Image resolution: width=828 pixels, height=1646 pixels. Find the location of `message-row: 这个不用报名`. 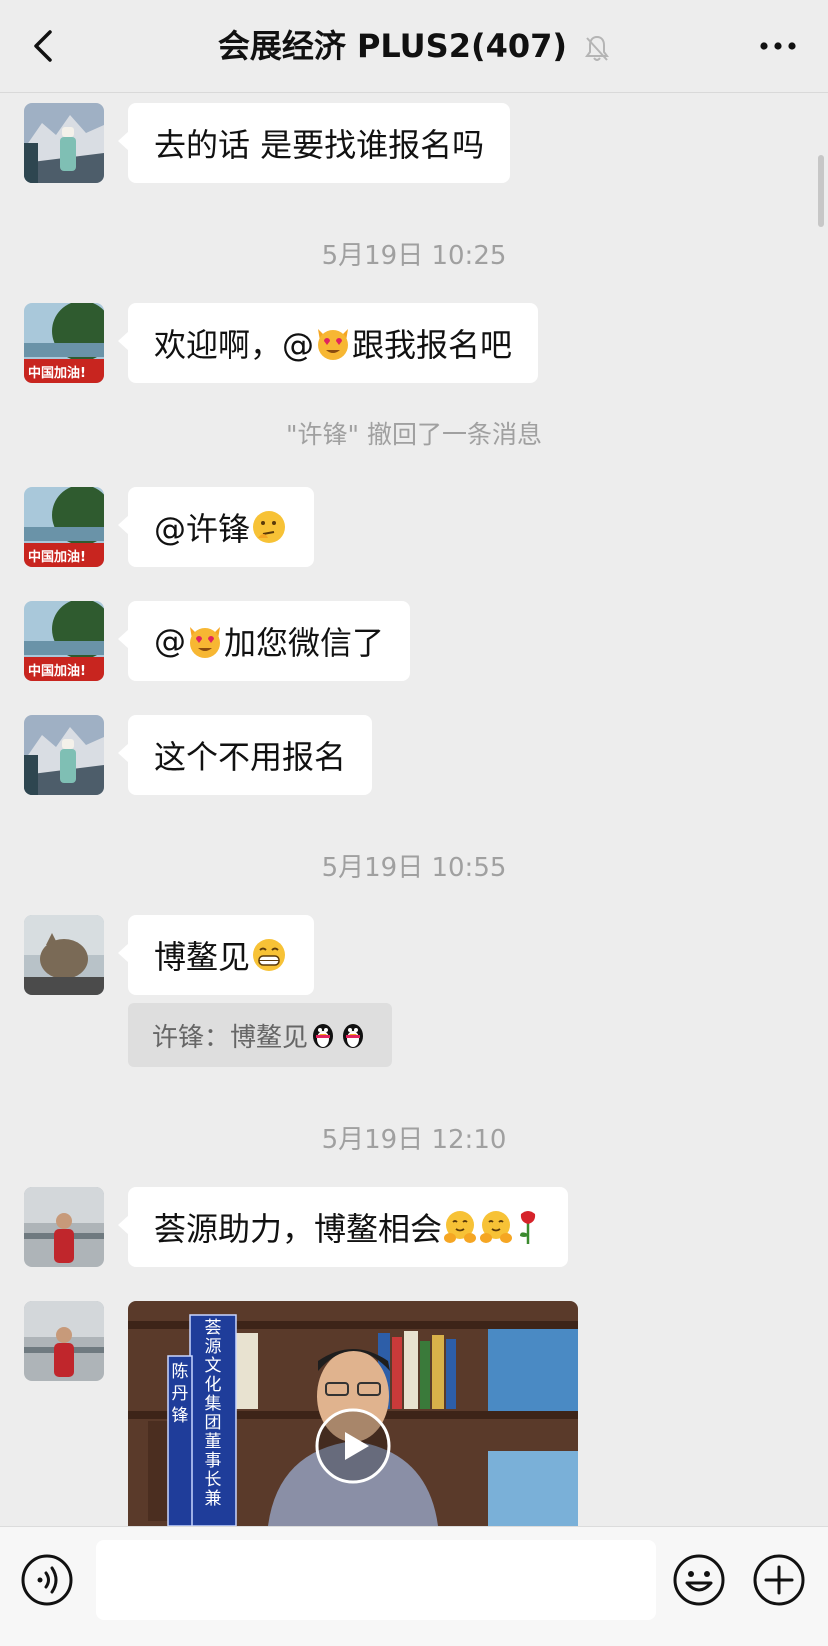

message-row: 这个不用报名 is located at coordinates (198, 755).